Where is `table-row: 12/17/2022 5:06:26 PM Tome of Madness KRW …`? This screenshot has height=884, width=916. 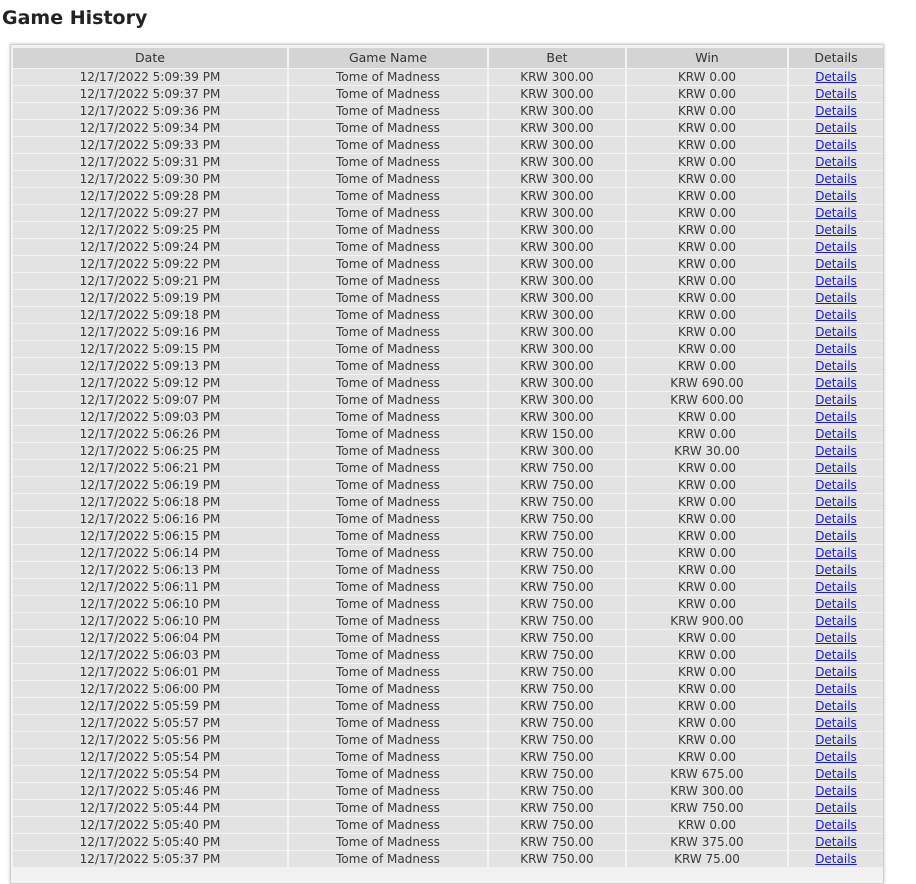
table-row: 12/17/2022 5:06:26 PM Tome of Madness KRW … is located at coordinates (448, 433).